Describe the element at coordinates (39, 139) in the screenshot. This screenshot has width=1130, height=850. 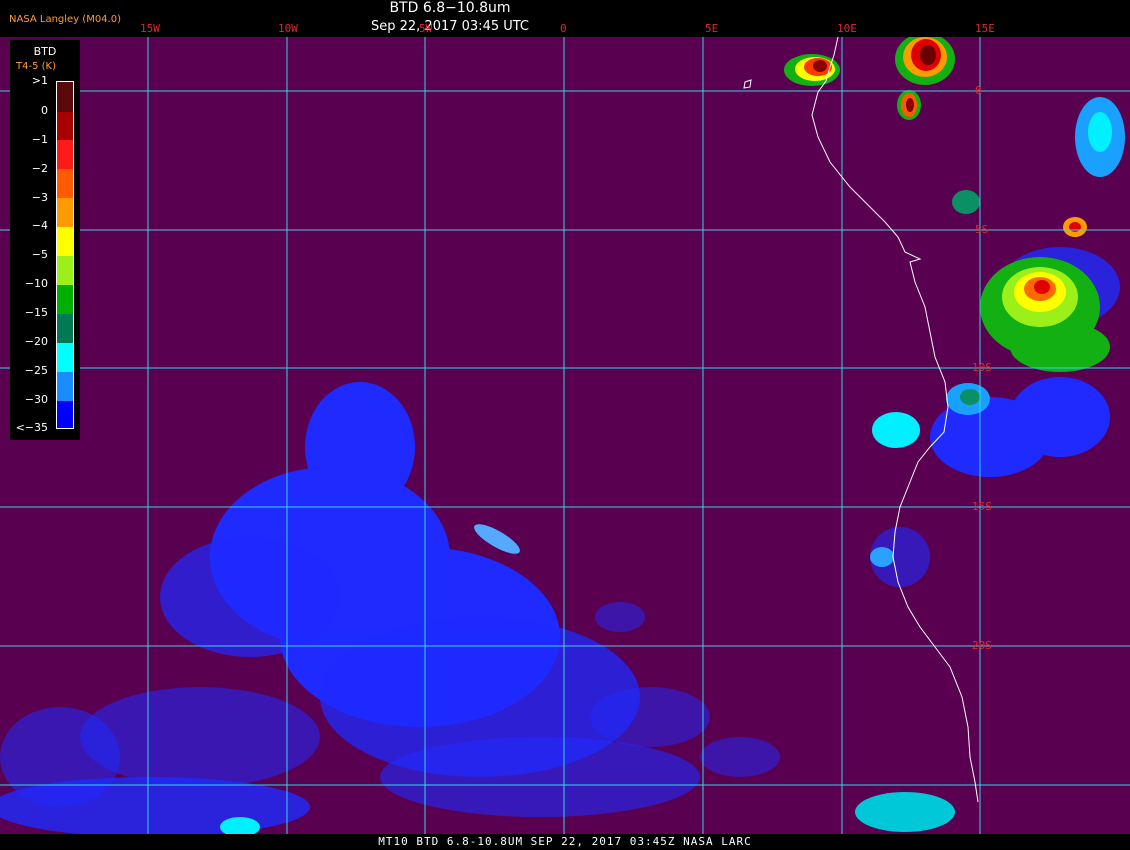
I see `legend-label: −1` at that location.